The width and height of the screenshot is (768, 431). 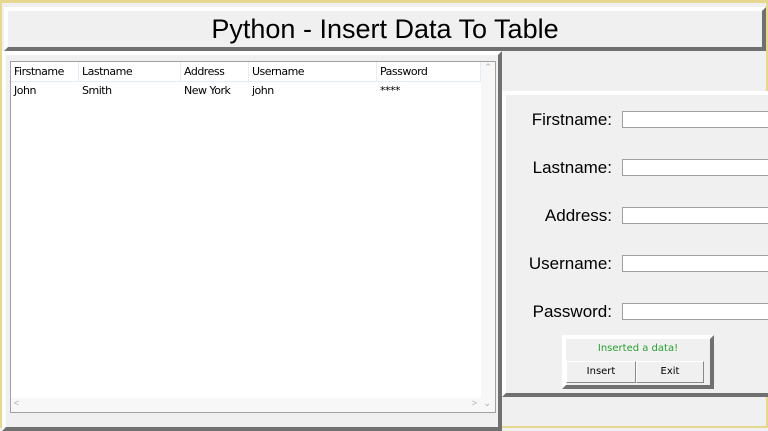 I want to click on username-input, so click(x=695, y=263).